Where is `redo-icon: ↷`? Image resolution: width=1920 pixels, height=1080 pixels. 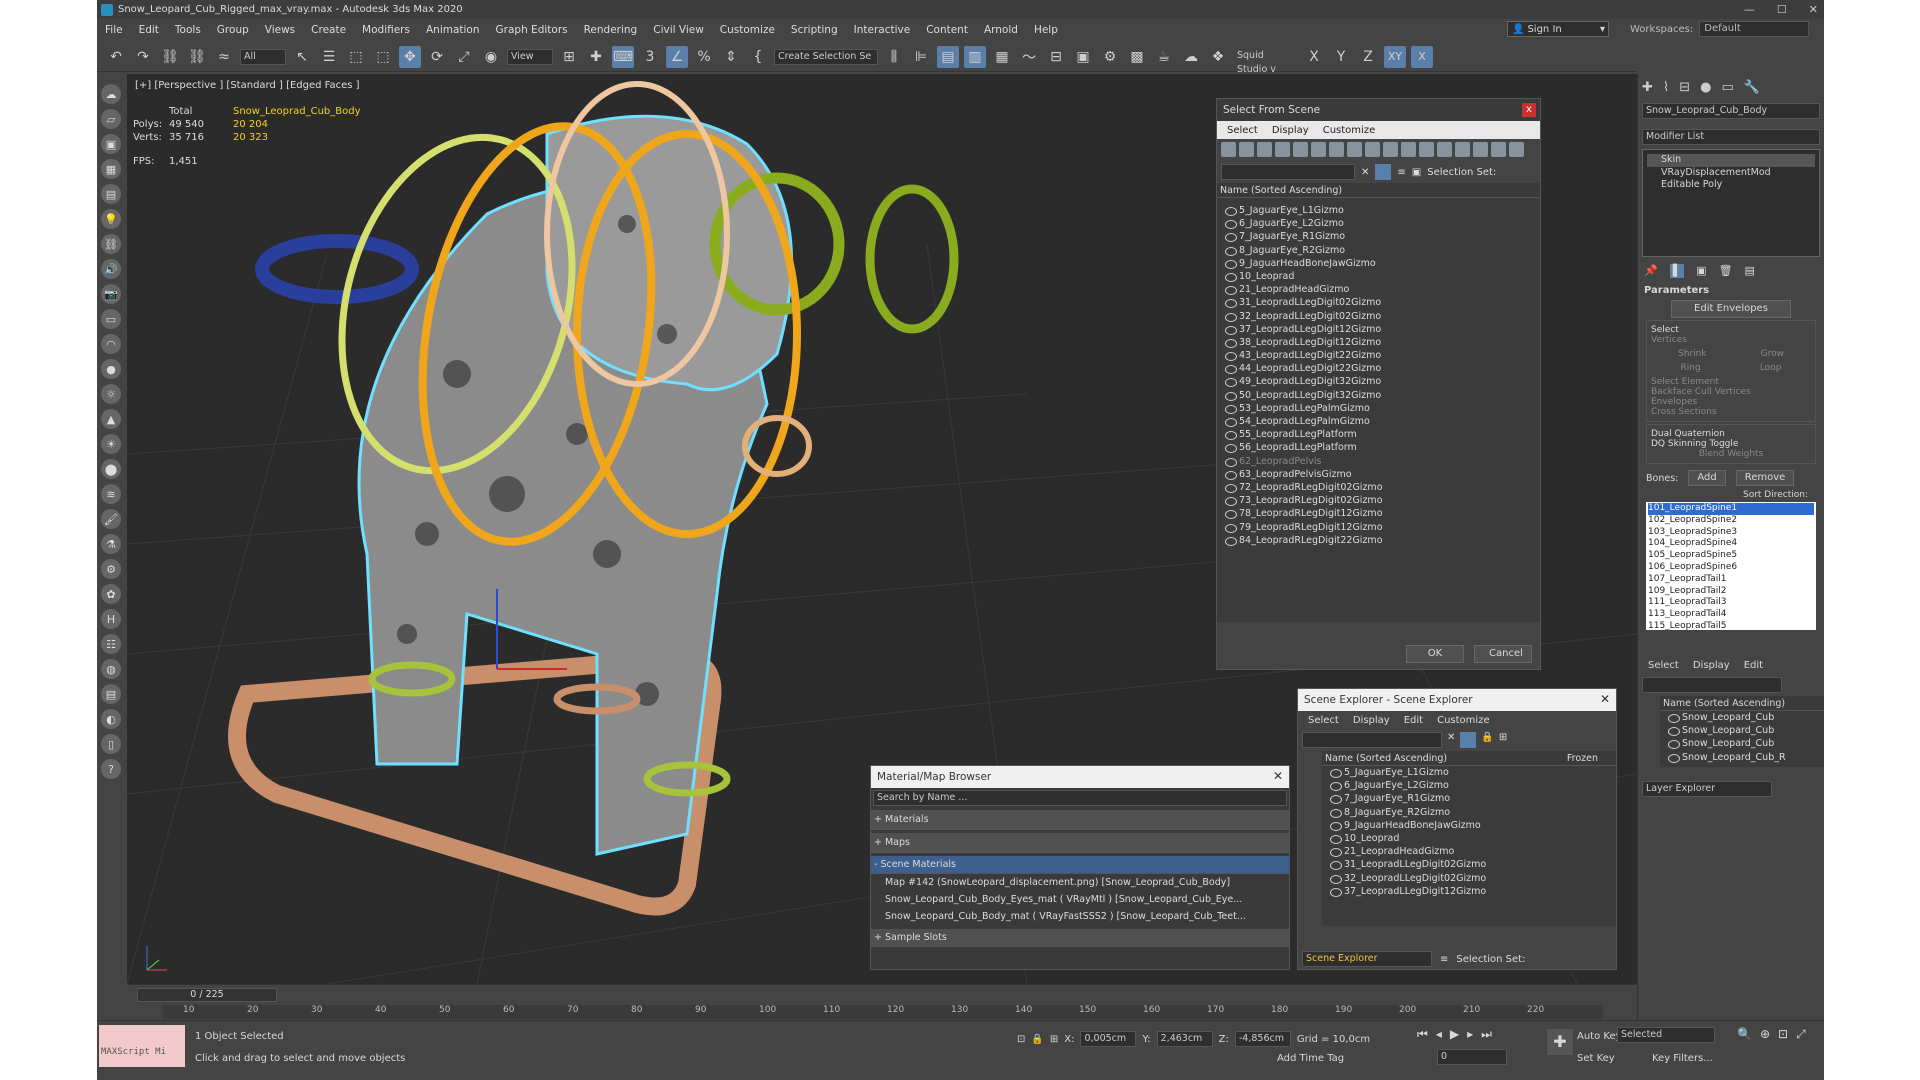 redo-icon: ↷ is located at coordinates (143, 57).